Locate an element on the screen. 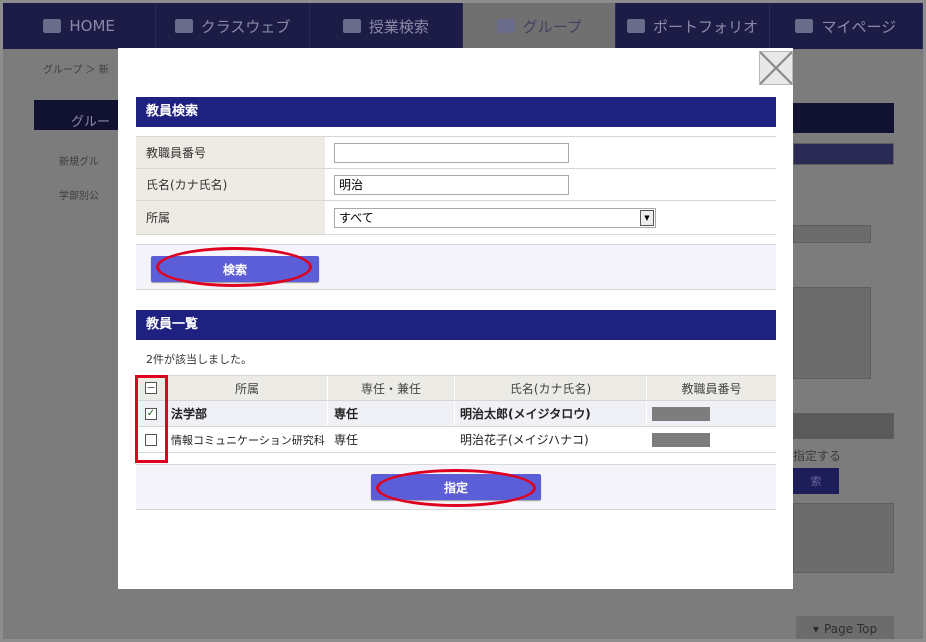 This screenshot has width=926, height=642. field-row-staff-number: 教職員番号 is located at coordinates (456, 152).